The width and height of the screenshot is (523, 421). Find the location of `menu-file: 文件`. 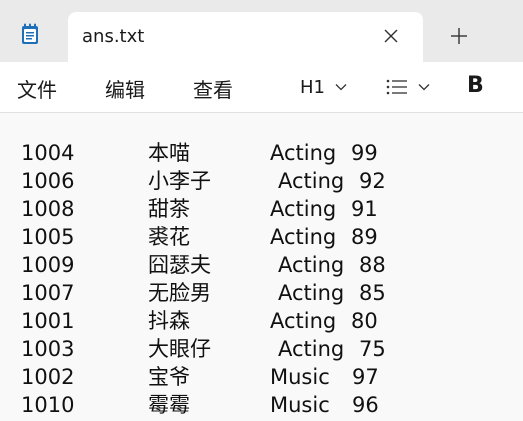

menu-file: 文件 is located at coordinates (37, 88).